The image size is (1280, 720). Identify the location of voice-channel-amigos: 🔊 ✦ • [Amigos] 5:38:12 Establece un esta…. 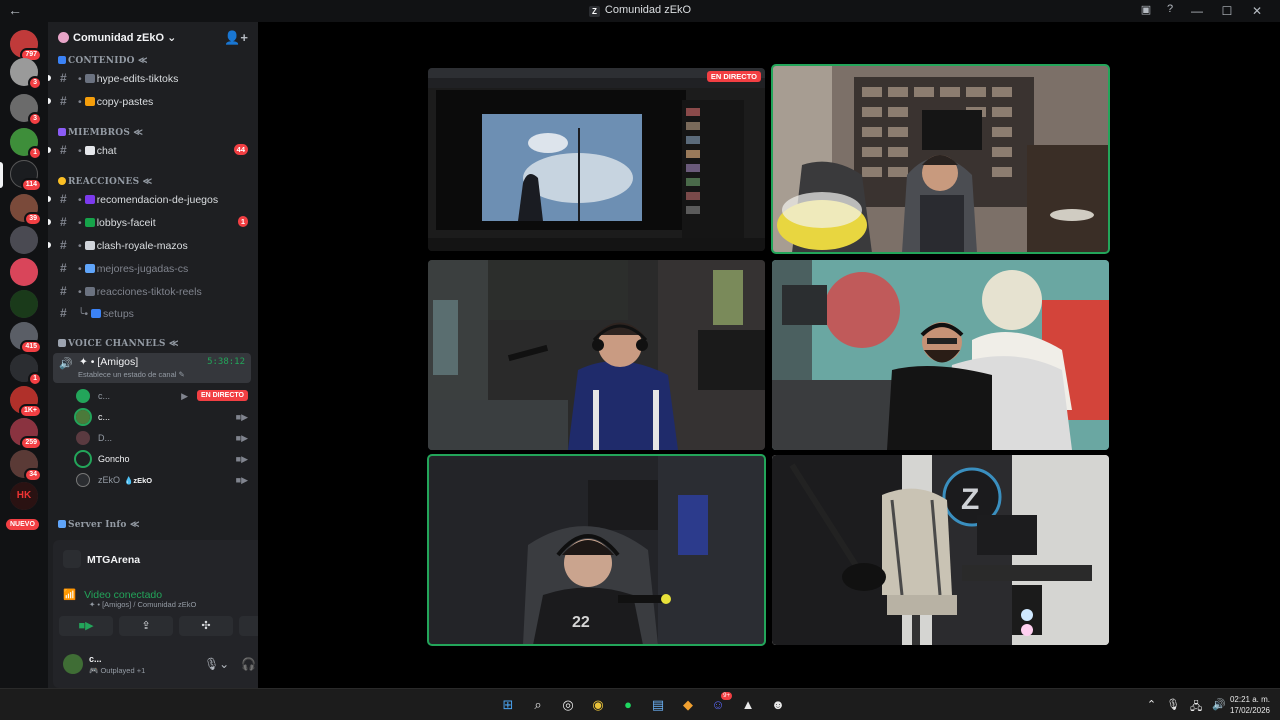
(152, 368).